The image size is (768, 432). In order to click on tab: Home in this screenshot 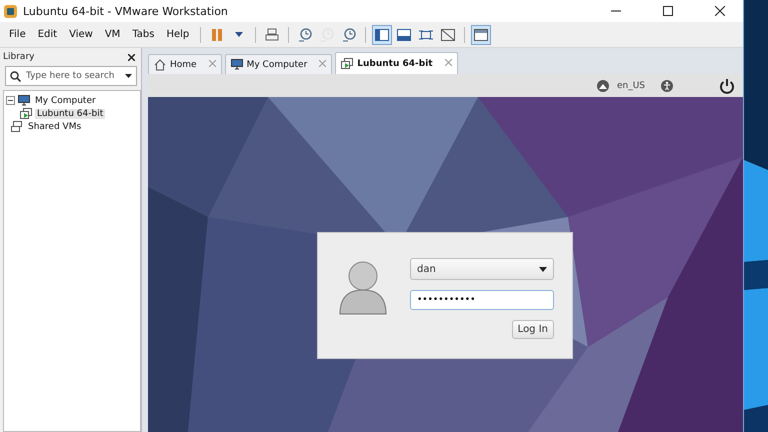, I will do `click(185, 64)`.